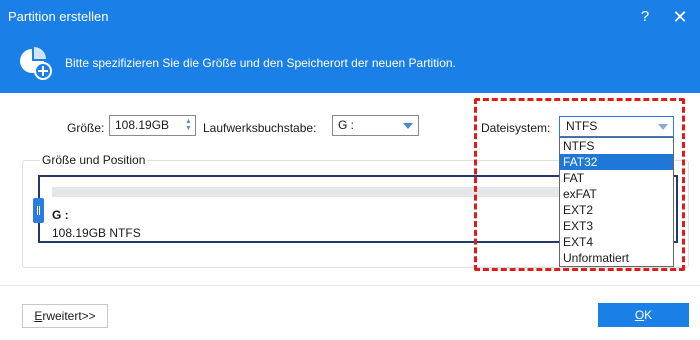 Image resolution: width=700 pixels, height=340 pixels. Describe the element at coordinates (36, 63) in the screenshot. I see `partition-add-icon` at that location.